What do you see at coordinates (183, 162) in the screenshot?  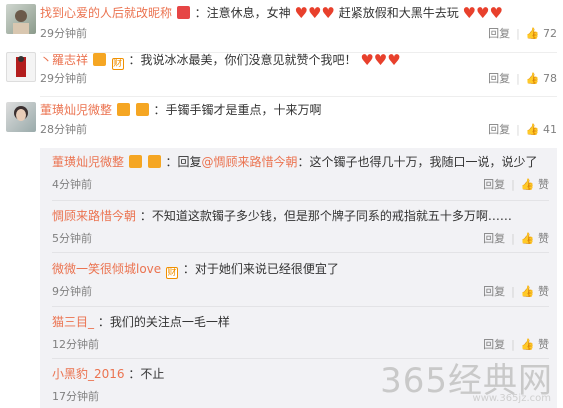 I see `reply-text: ：回复` at bounding box center [183, 162].